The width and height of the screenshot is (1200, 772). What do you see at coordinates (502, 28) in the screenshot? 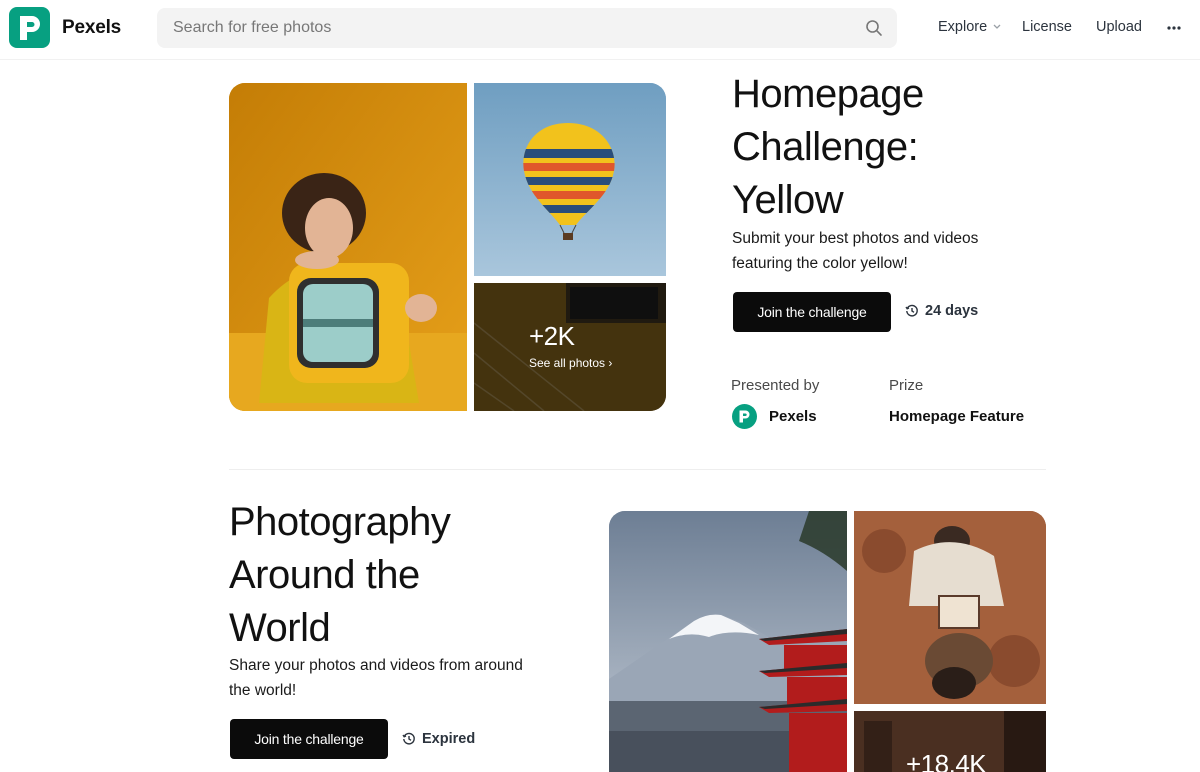
I see `search-input` at bounding box center [502, 28].